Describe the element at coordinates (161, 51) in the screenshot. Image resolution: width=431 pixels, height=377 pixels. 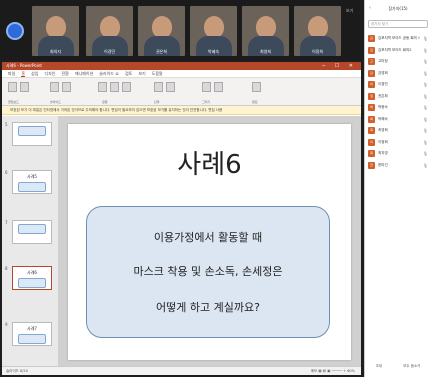
I see `video-tile-name: 권은희` at that location.